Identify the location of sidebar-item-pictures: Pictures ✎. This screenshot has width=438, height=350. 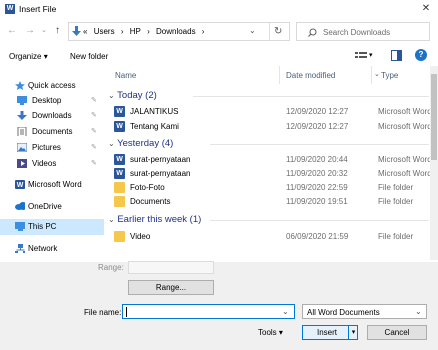
(52, 147).